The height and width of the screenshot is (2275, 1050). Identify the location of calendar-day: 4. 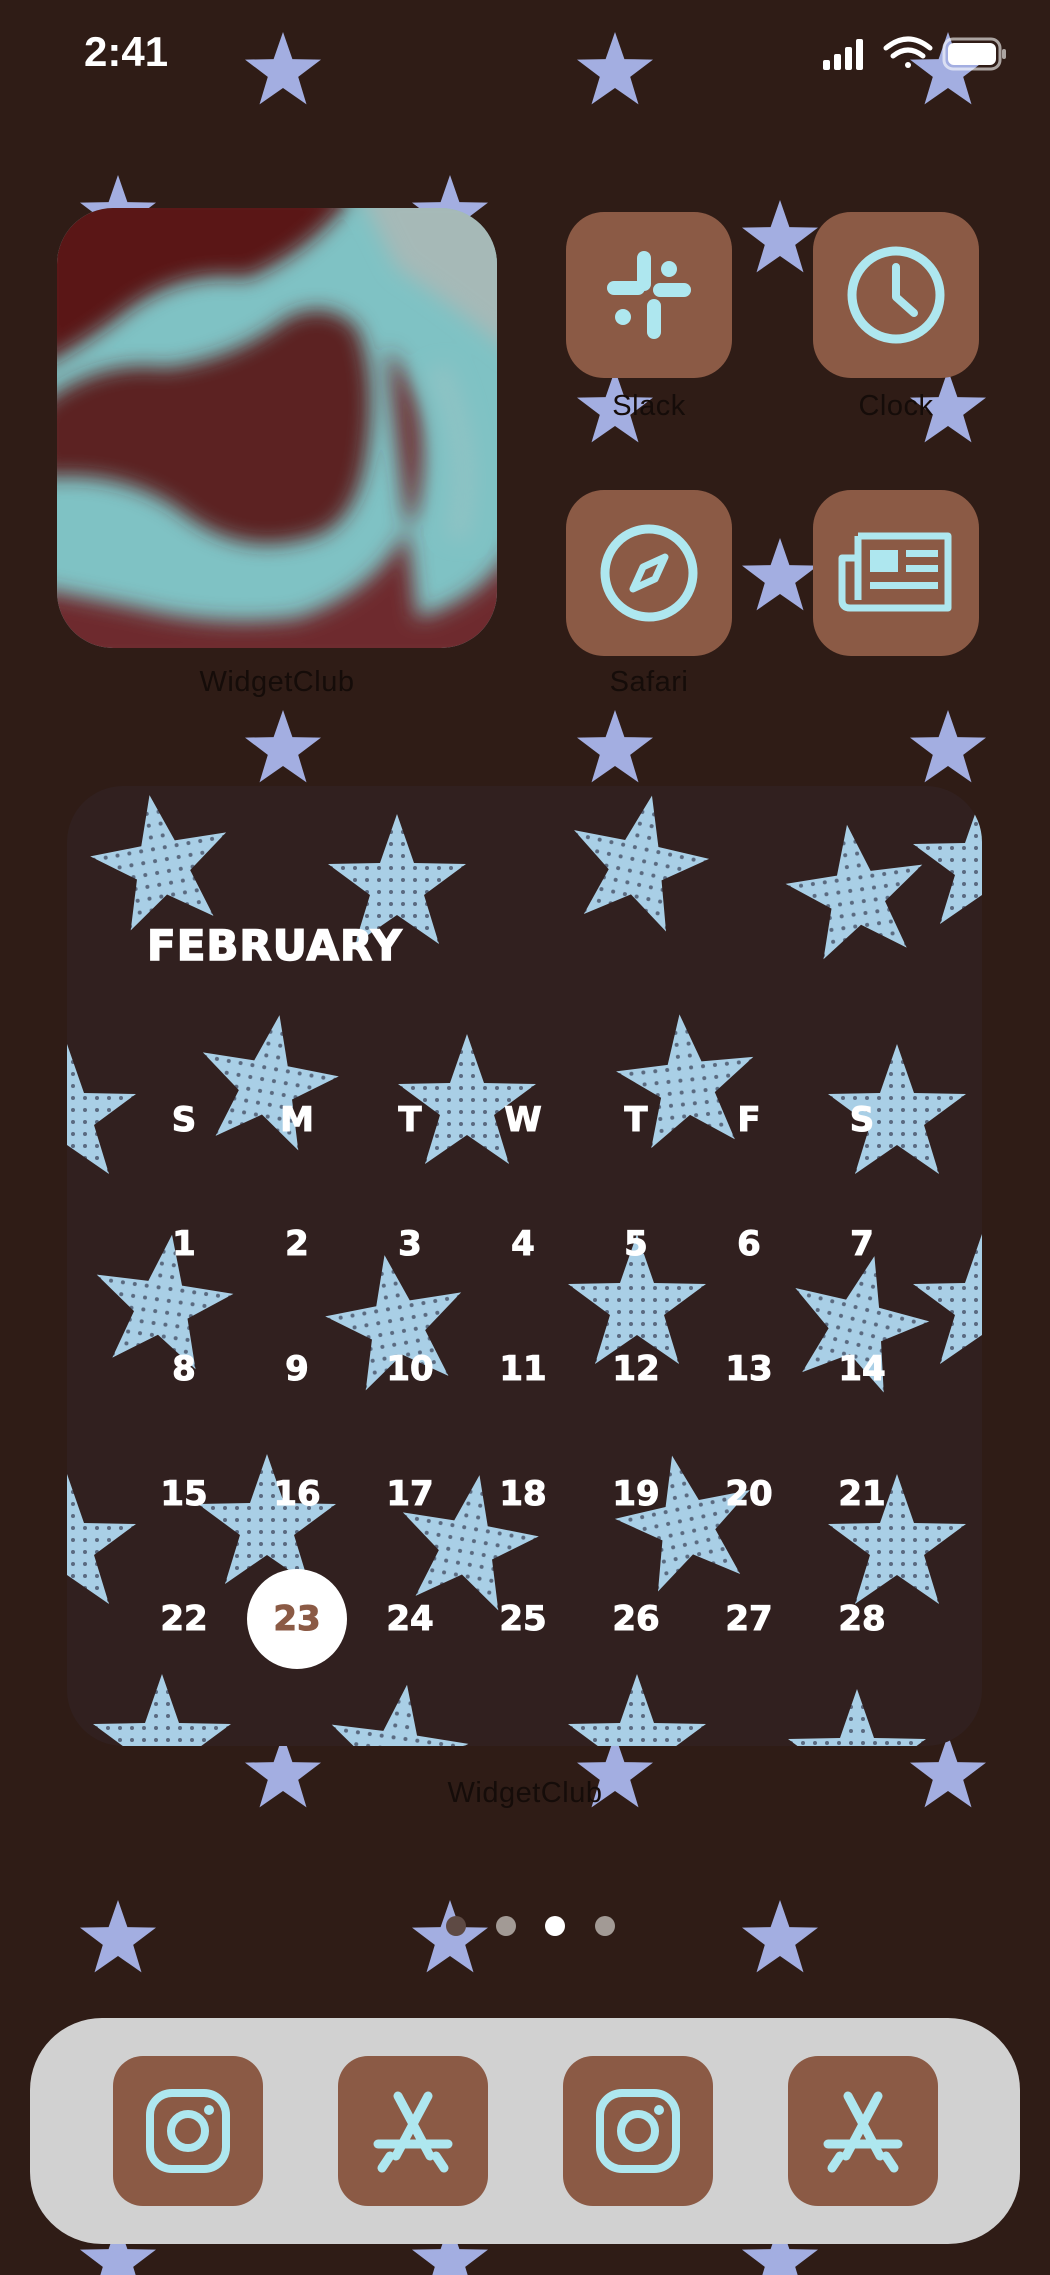
(523, 1244).